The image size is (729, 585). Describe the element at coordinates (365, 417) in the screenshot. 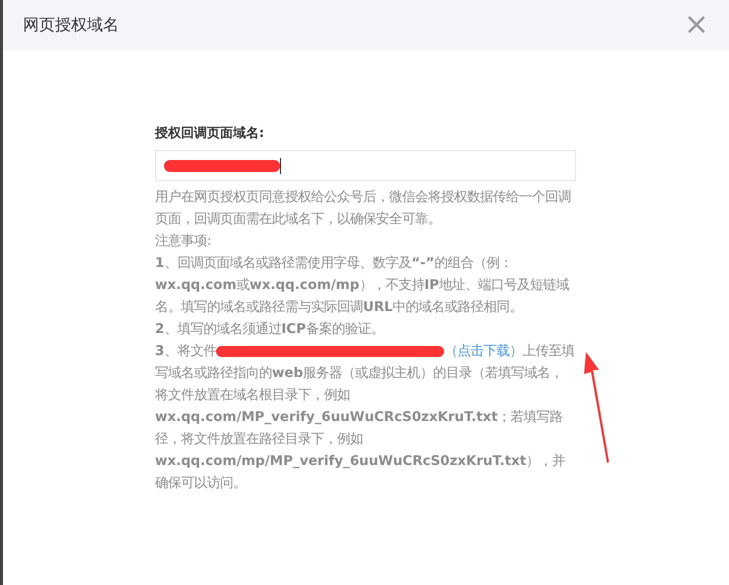

I see `note-text: 3、将文件 （点击下载）上传至填写域名或路径指向的web服务器（或虚拟主机）的目录（若填写域名，将文件放置在域名根目录下，例如wx.qq.com/MP_verify_6uuWuCRcS0zxKruT.txt；若填写路径，将文件放置在路径目录下，例如wx.qq.com/mp/MP_verify_6uuWuCRcS0zxKruT.txt），并确保可以访问。` at that location.